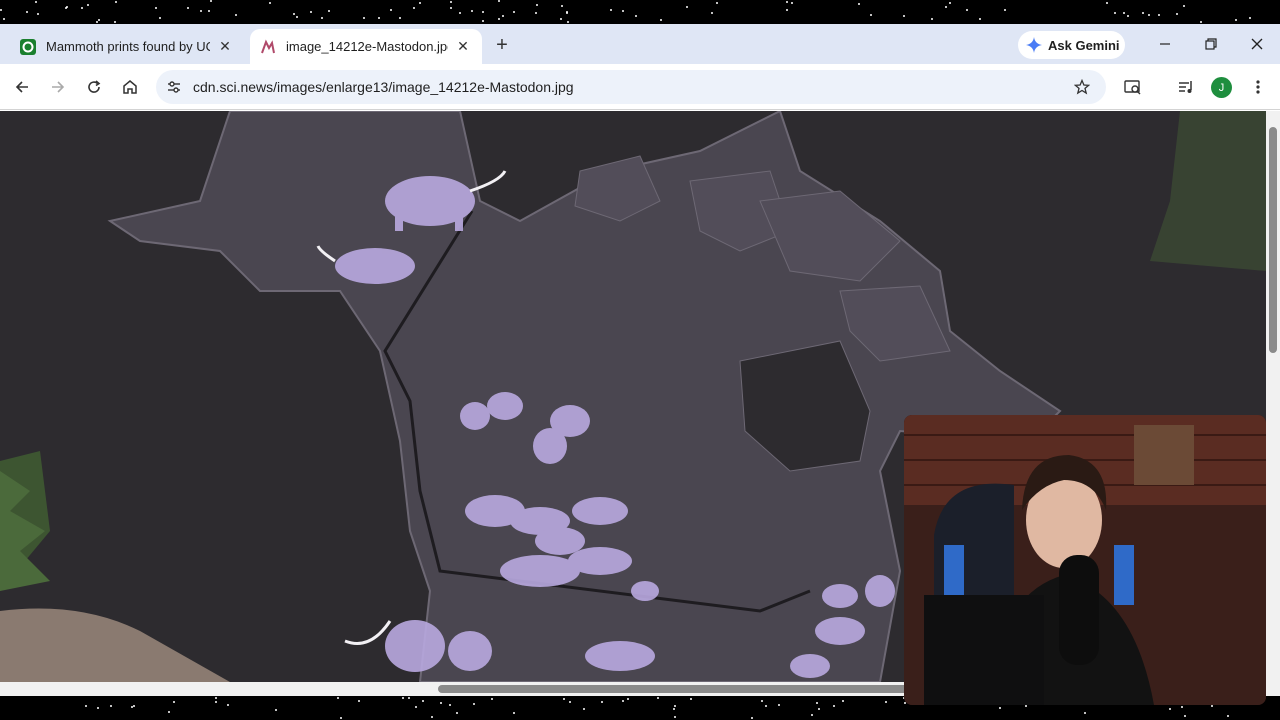 This screenshot has height=720, width=1280. I want to click on star-icon, so click(1082, 87).